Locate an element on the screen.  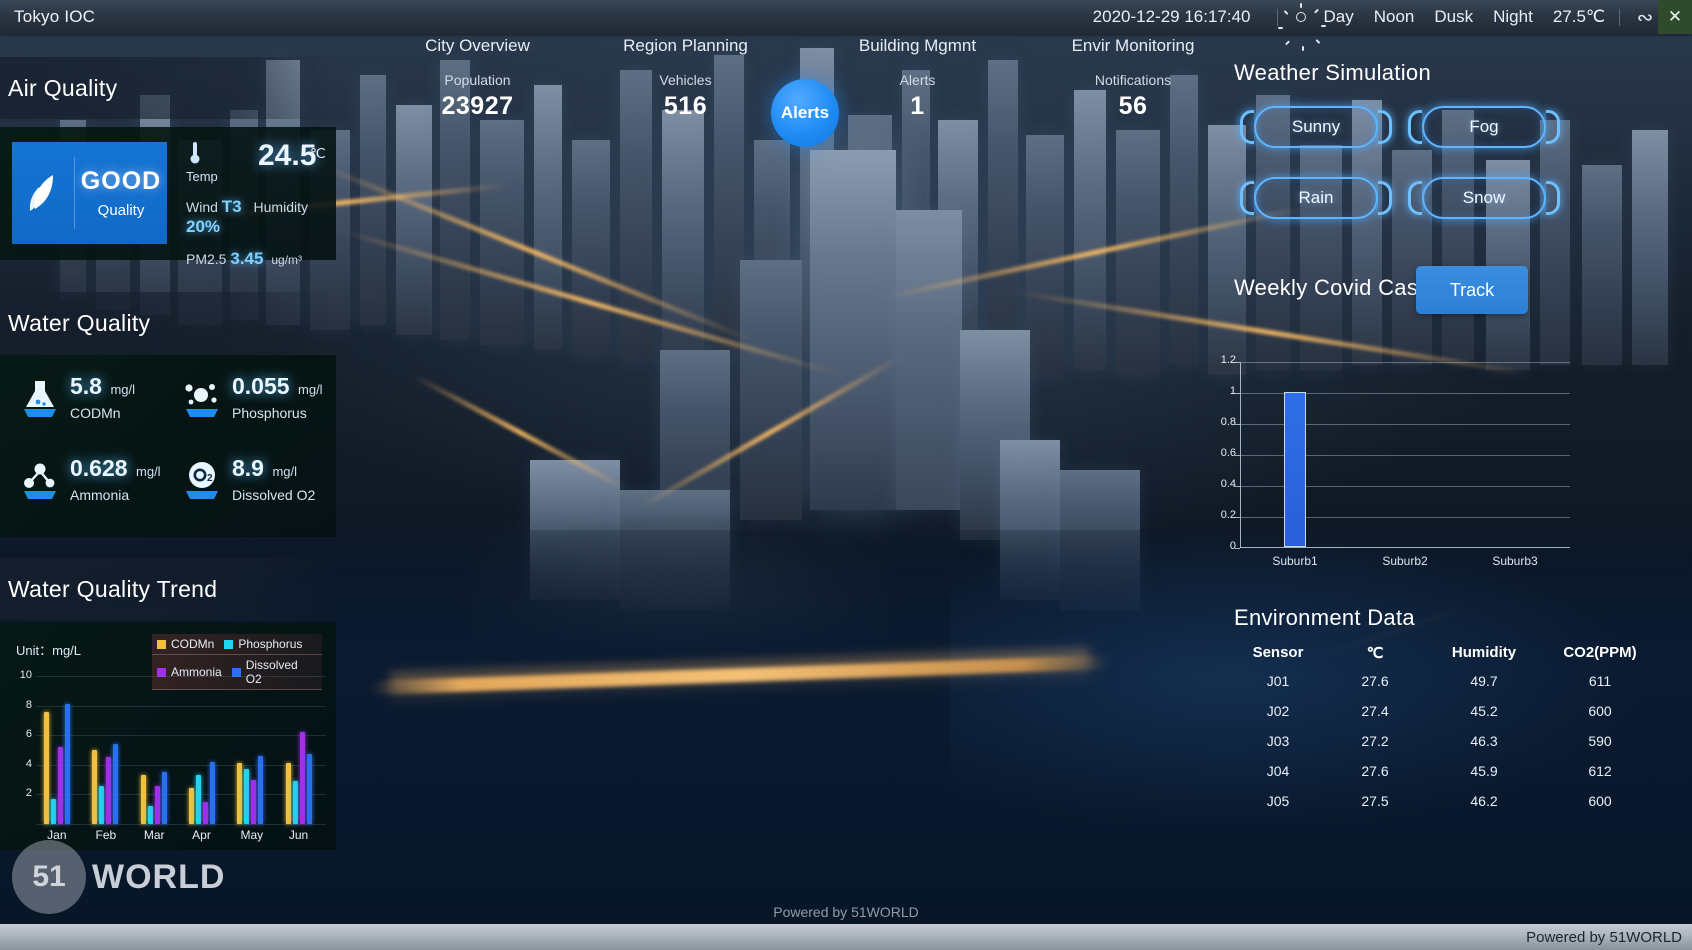
weekly-covid-chart: 0 0.2 0.4 0.6 0.8 1 1.2 Suburb1 Suburb2 Suburb3 is located at coordinates (1395, 461).